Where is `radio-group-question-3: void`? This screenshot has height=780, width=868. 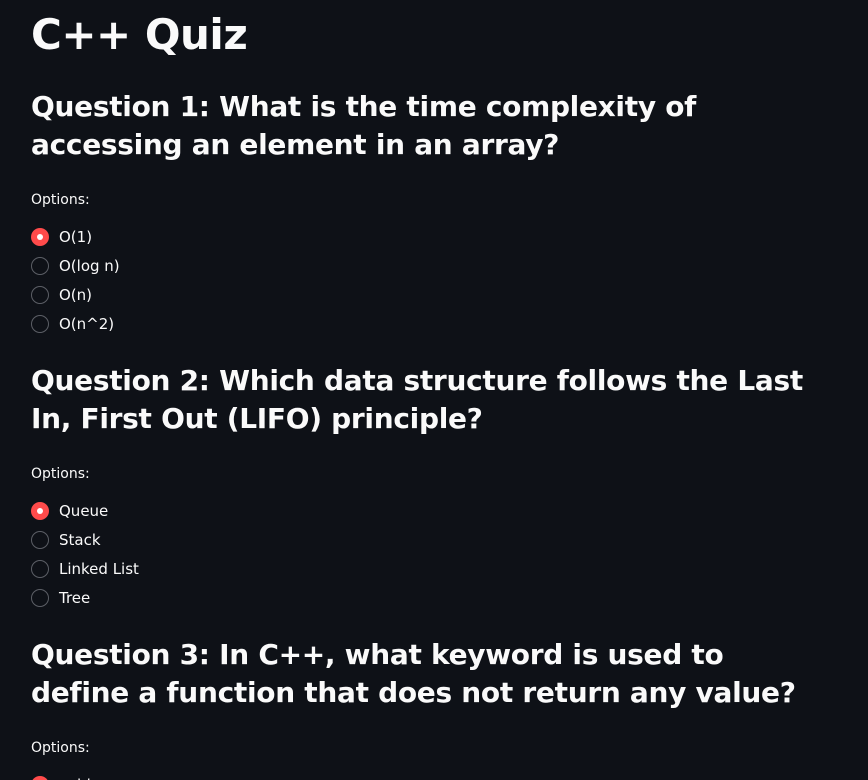
radio-group-question-3: void is located at coordinates (449, 775).